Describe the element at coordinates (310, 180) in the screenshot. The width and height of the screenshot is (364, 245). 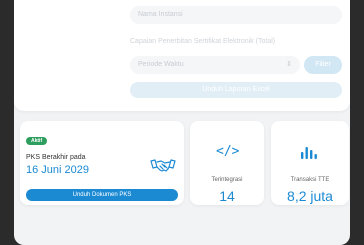
I see `tte-label: Transaksi TTE` at that location.